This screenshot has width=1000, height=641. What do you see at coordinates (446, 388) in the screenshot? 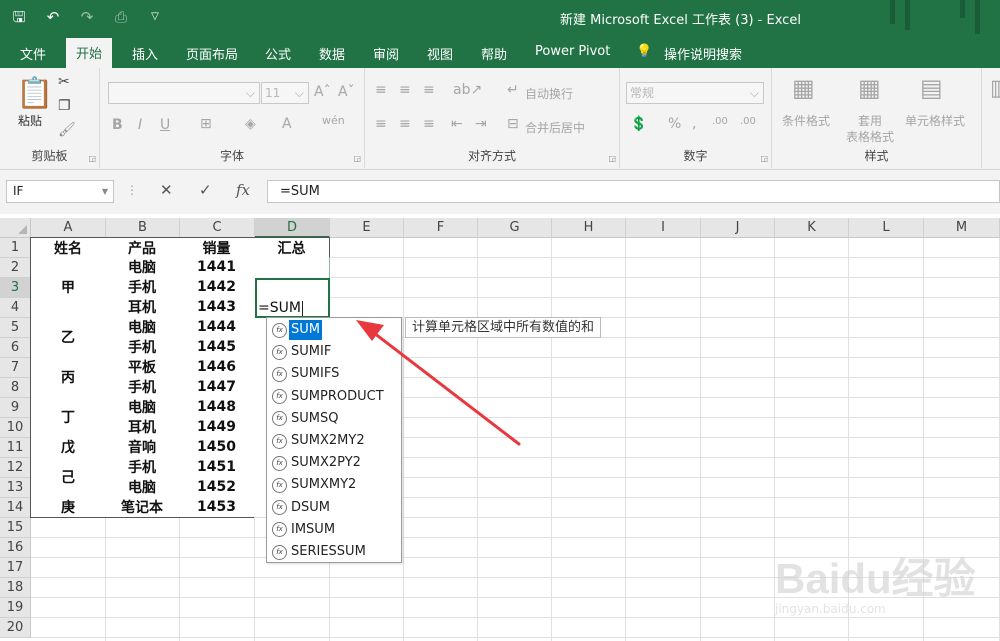
I see `annotation-arrow-shaft` at bounding box center [446, 388].